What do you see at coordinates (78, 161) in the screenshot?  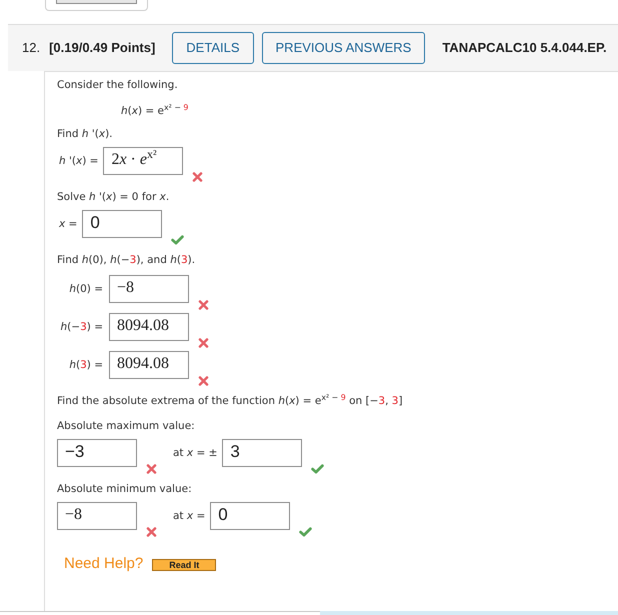 I see `field-label: h '(x) =` at bounding box center [78, 161].